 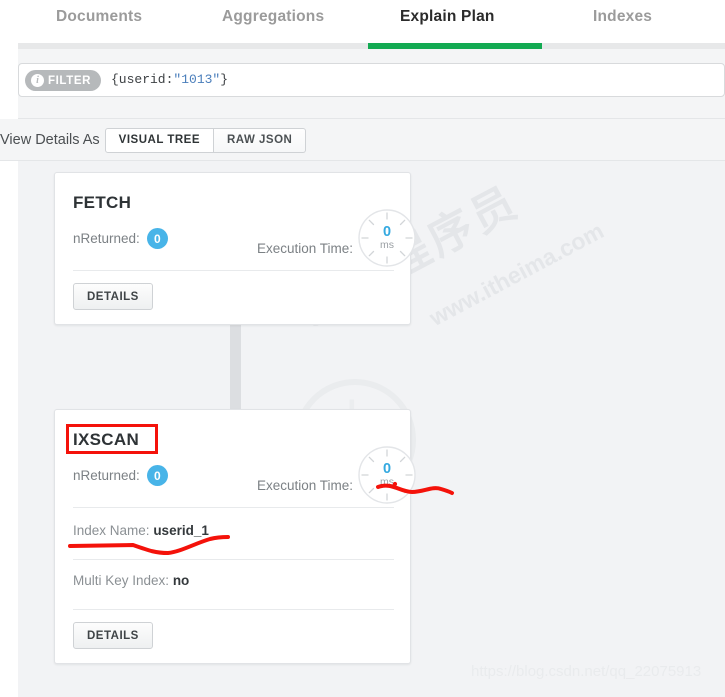 I want to click on tab-aggregations: Aggregations, so click(x=273, y=23).